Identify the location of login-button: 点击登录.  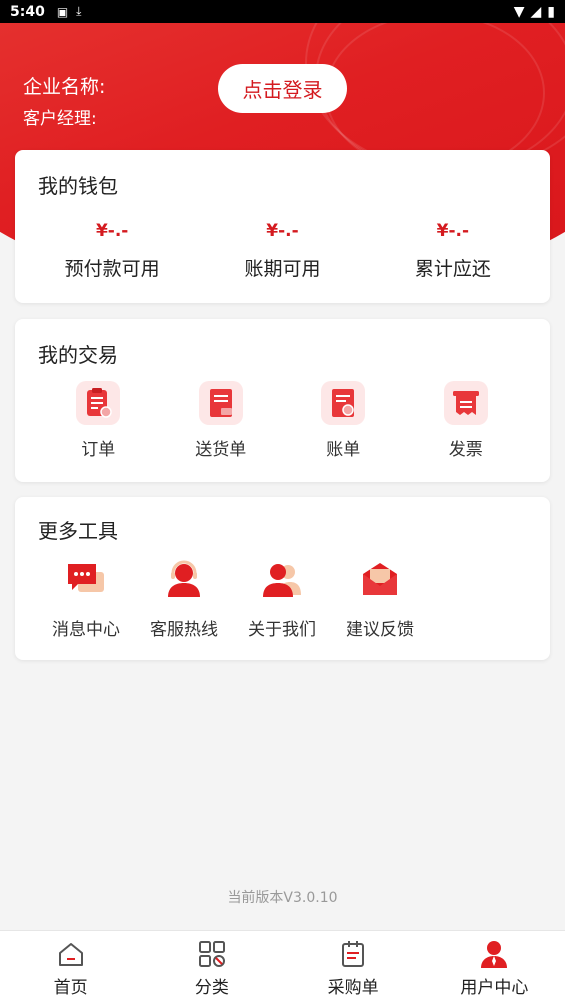
(282, 88).